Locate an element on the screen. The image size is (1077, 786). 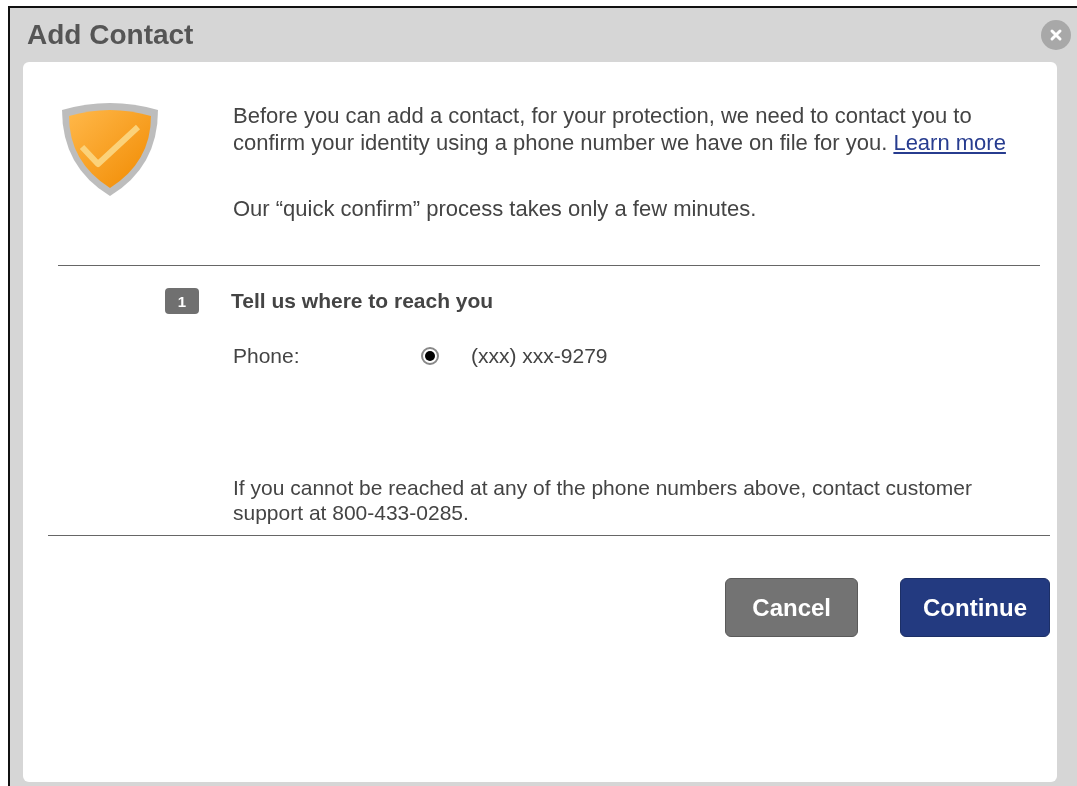
phone-label: Phone: is located at coordinates (267, 356).